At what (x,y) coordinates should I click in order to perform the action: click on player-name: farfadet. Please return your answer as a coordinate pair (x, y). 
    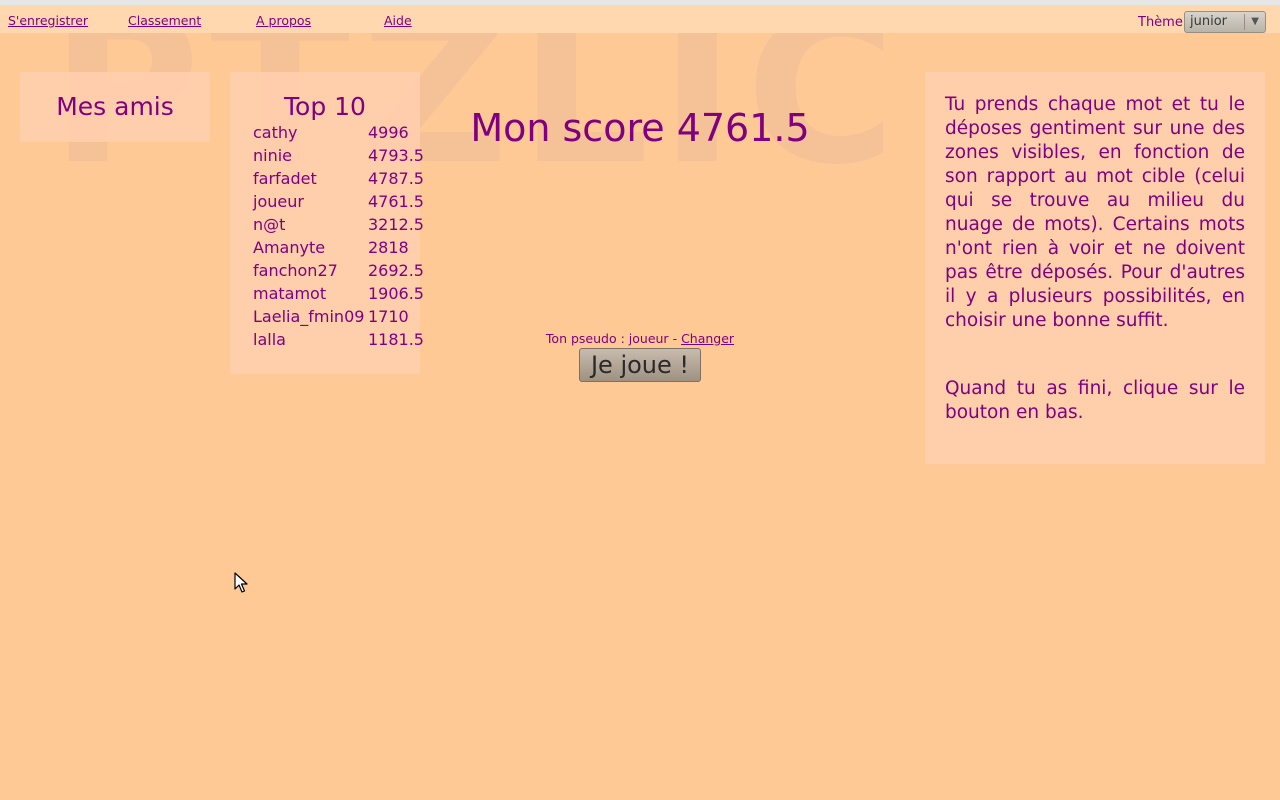
    Looking at the image, I should click on (285, 178).